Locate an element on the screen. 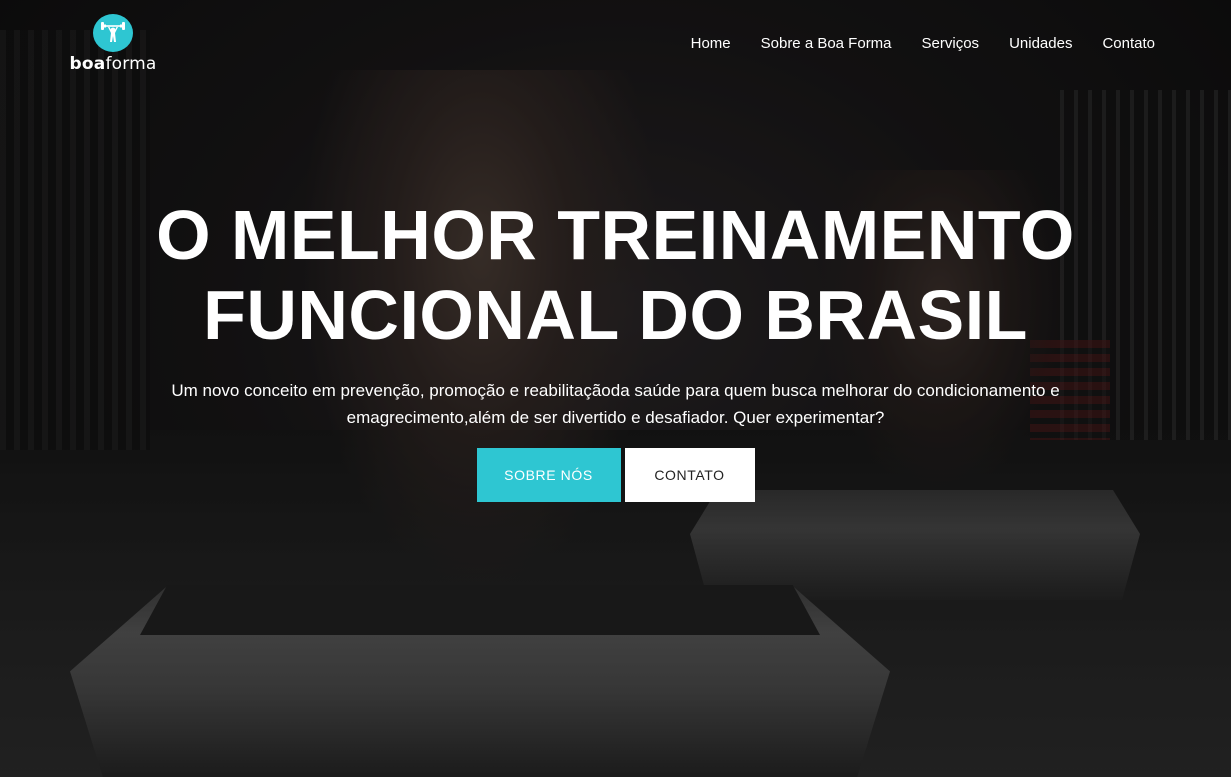  nav-item-unidades: Unidades is located at coordinates (1040, 43).